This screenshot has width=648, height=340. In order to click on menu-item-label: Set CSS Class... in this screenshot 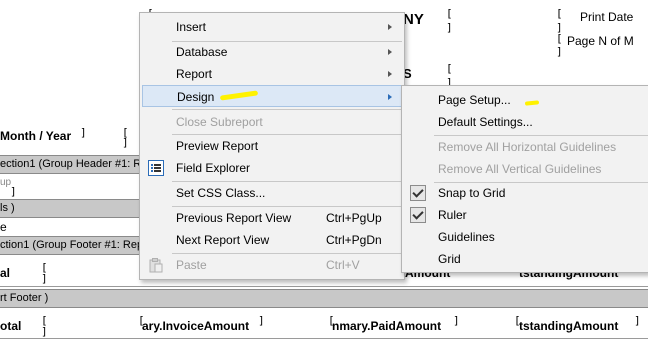, I will do `click(221, 193)`.